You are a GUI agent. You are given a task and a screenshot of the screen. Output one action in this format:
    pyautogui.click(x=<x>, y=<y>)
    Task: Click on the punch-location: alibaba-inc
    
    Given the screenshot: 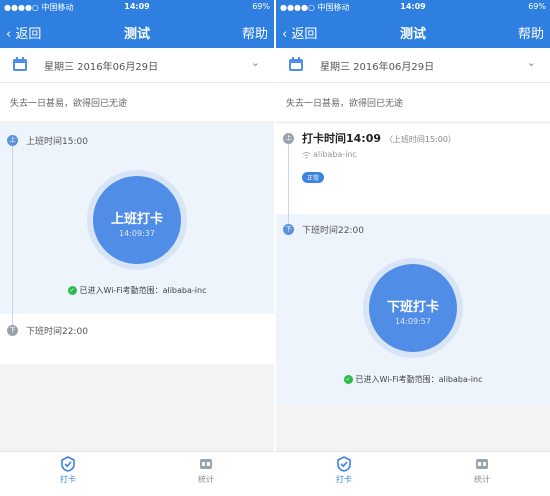 What is the action you would take?
    pyautogui.click(x=329, y=154)
    